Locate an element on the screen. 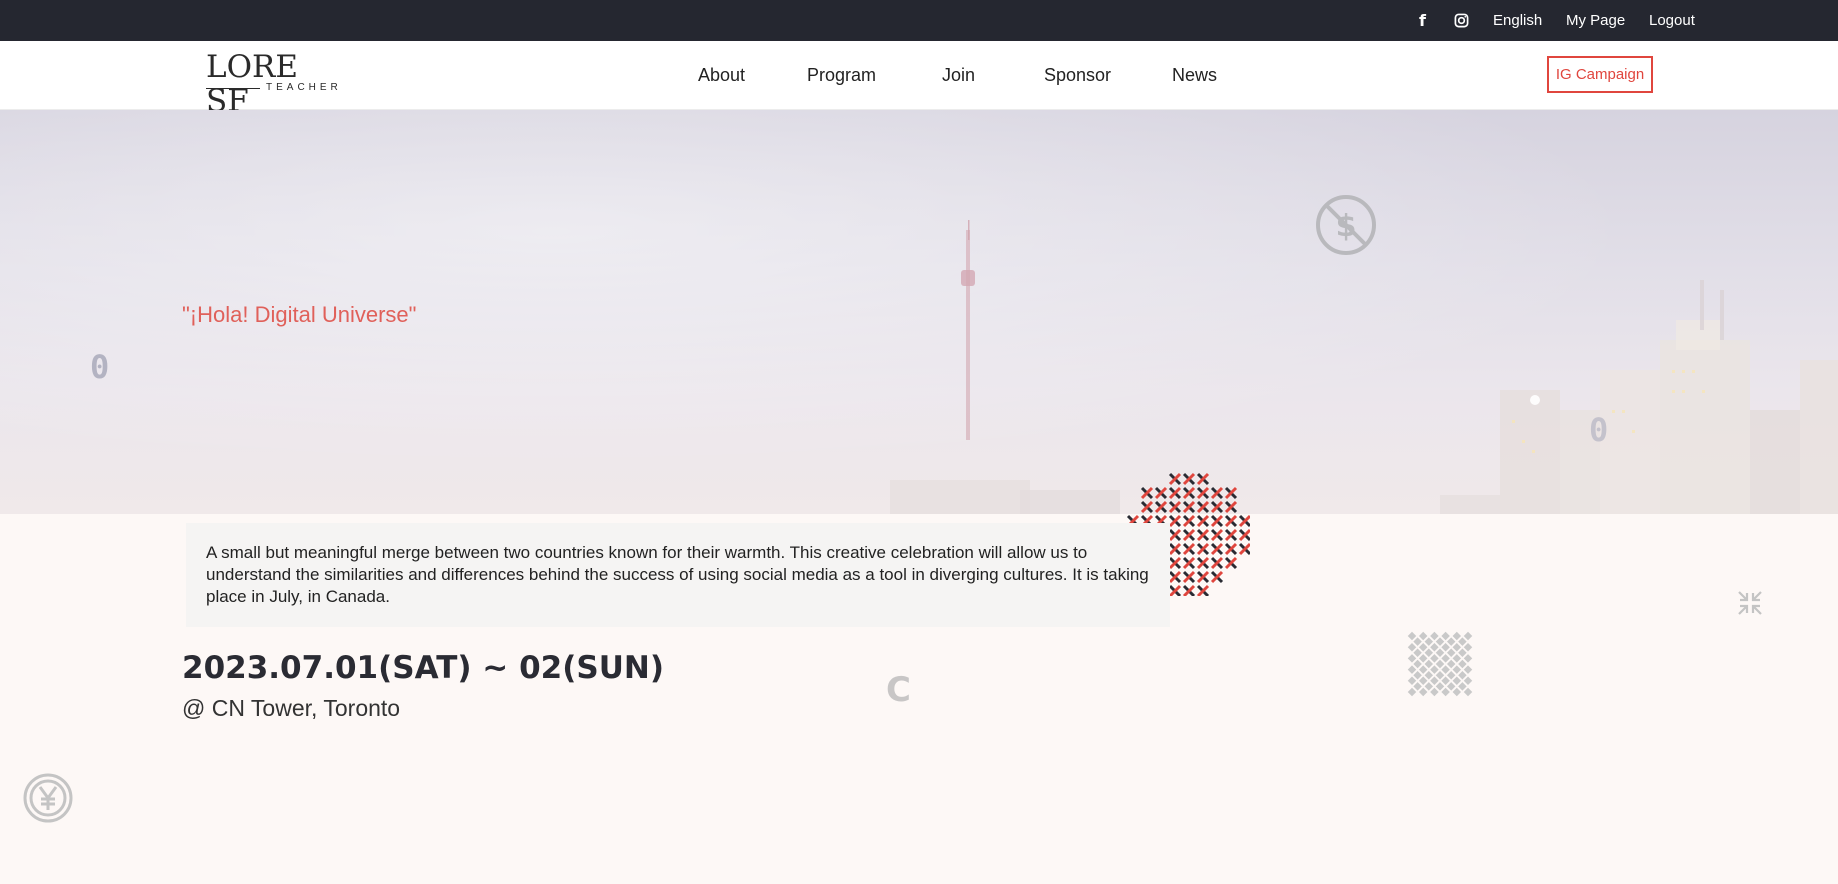 This screenshot has height=884, width=1838. logout-link: Logout is located at coordinates (1672, 20).